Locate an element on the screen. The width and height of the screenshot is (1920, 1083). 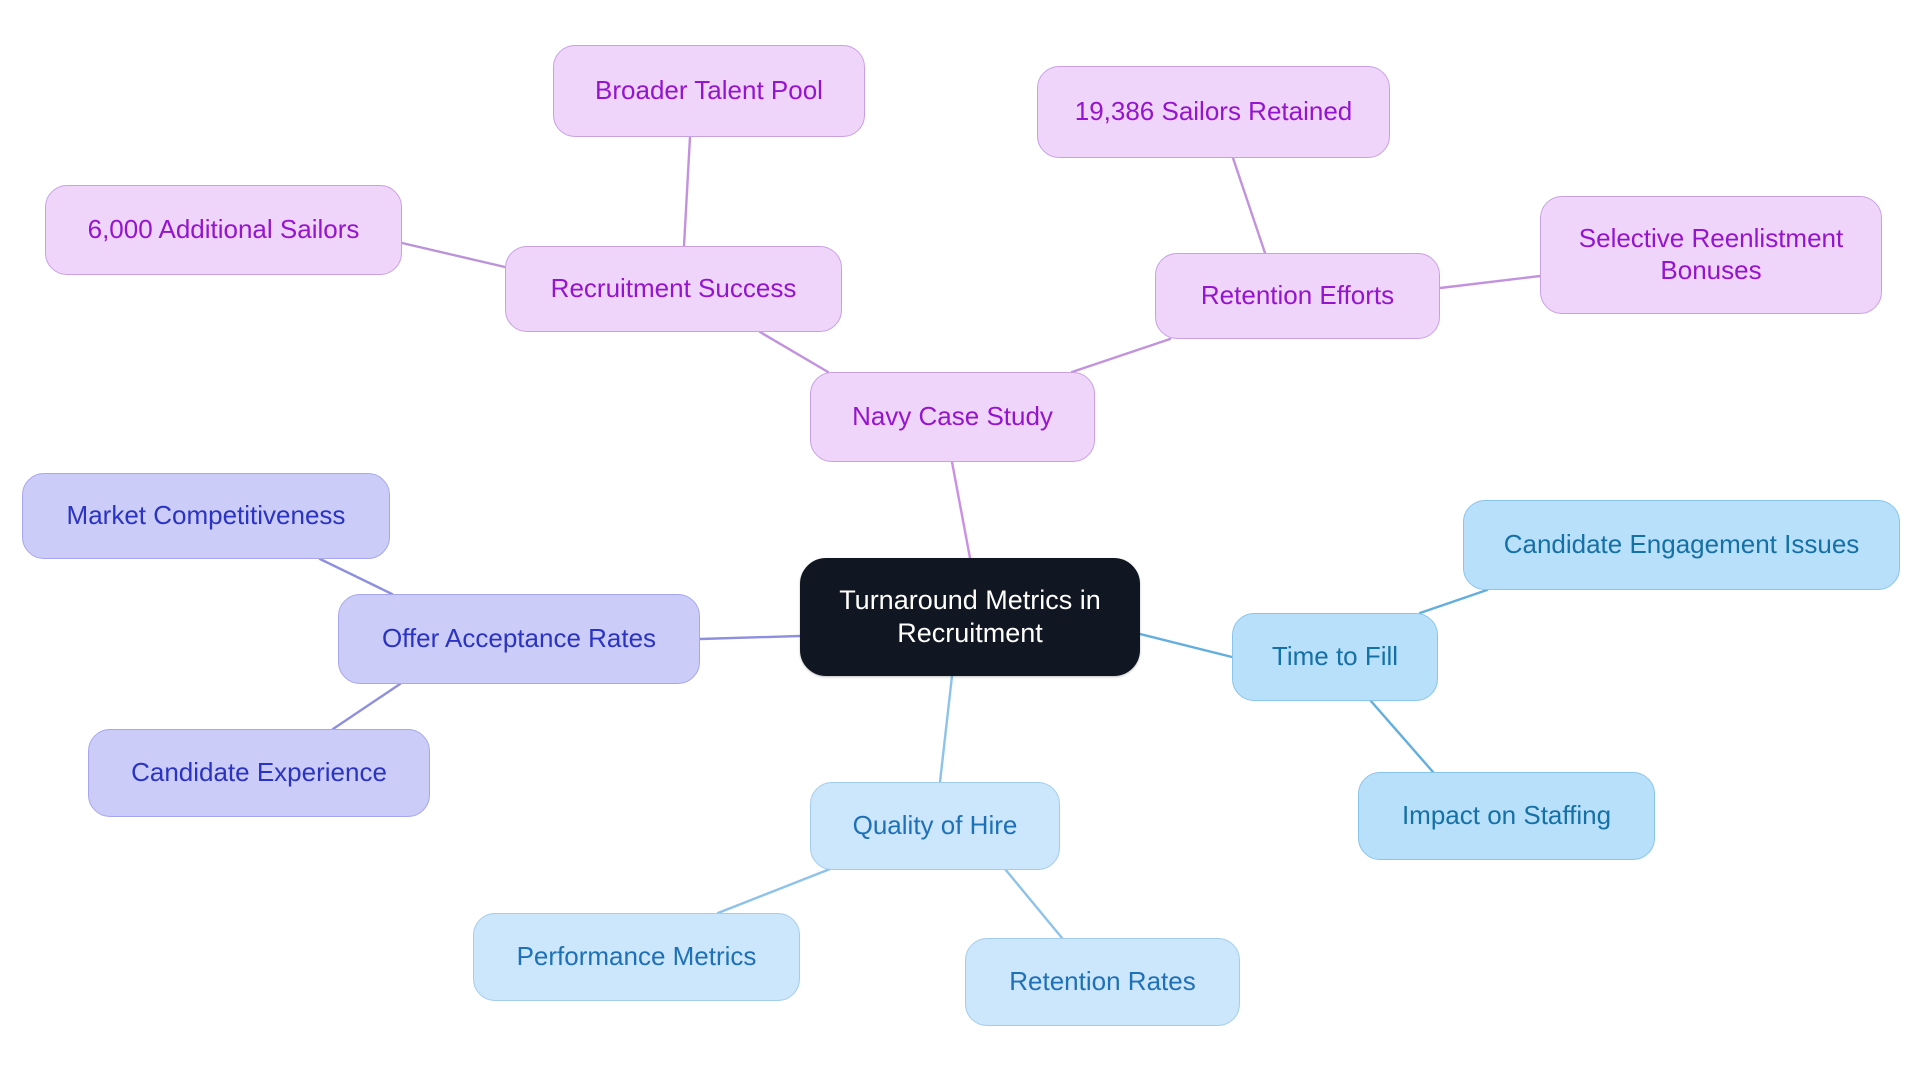
mindmap-node-candidate-engagement-issues: Candidate Engagement Issues is located at coordinates (1681, 545).